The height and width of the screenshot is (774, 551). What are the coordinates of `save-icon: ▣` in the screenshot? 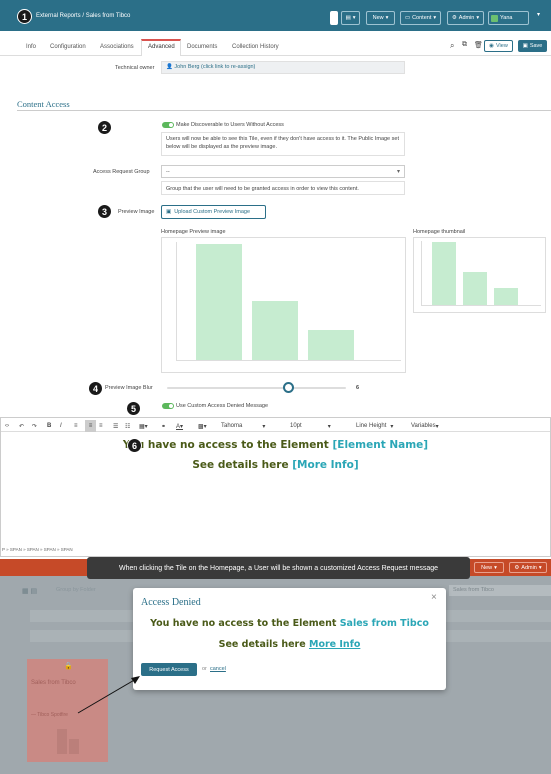 It's located at (525, 46).